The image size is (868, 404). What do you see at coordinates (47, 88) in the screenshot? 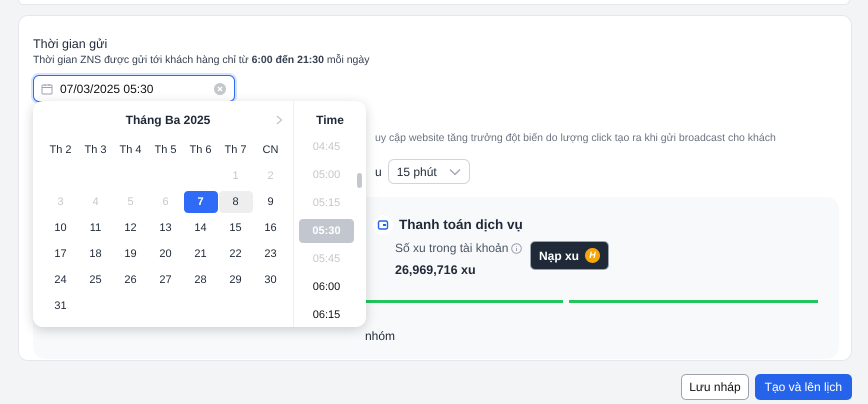
I see `calendar-icon` at bounding box center [47, 88].